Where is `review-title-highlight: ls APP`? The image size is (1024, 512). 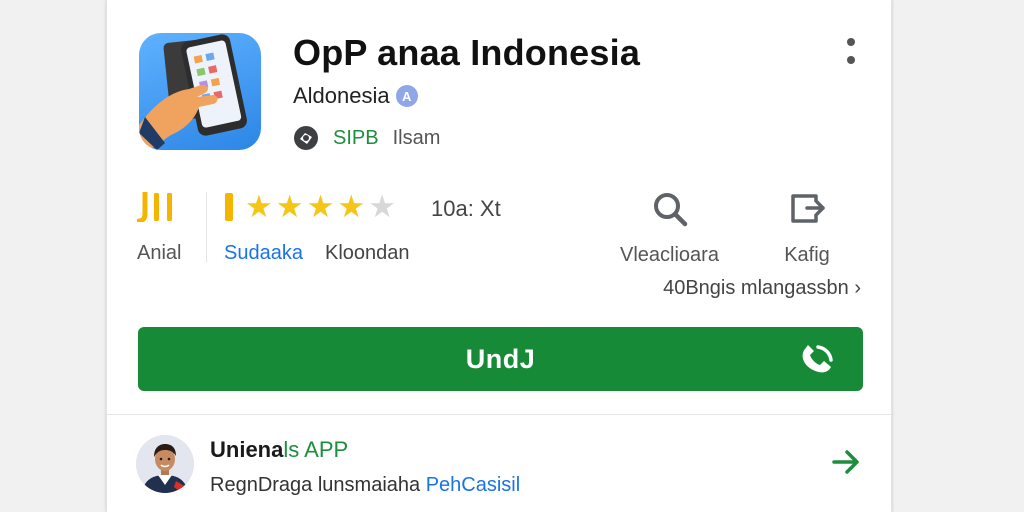
review-title-highlight: ls APP is located at coordinates (316, 449).